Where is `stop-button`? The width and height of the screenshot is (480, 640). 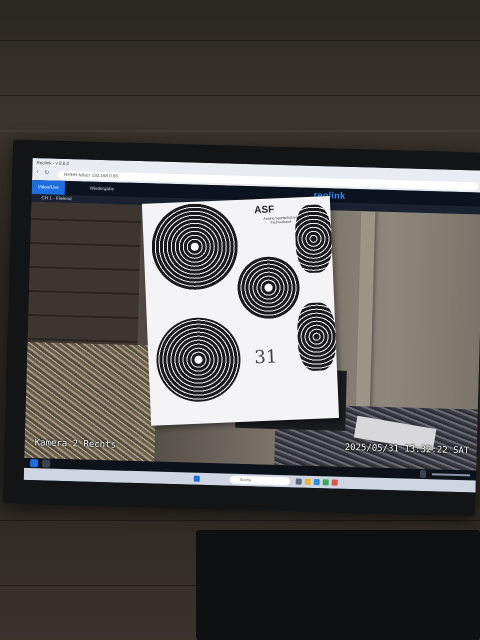
stop-button is located at coordinates (46, 463).